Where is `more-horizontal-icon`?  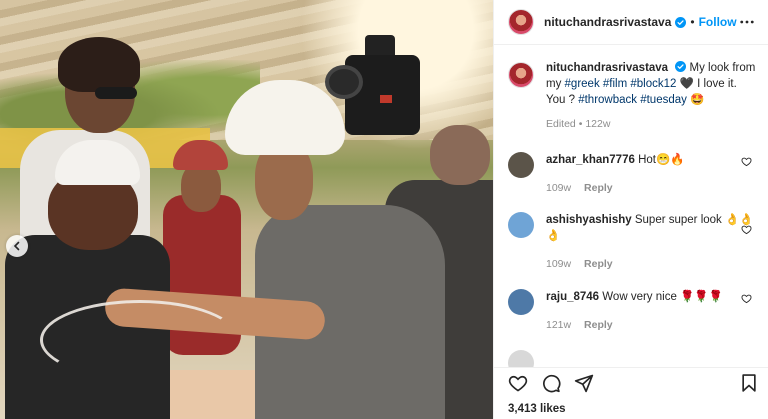 more-horizontal-icon is located at coordinates (747, 22).